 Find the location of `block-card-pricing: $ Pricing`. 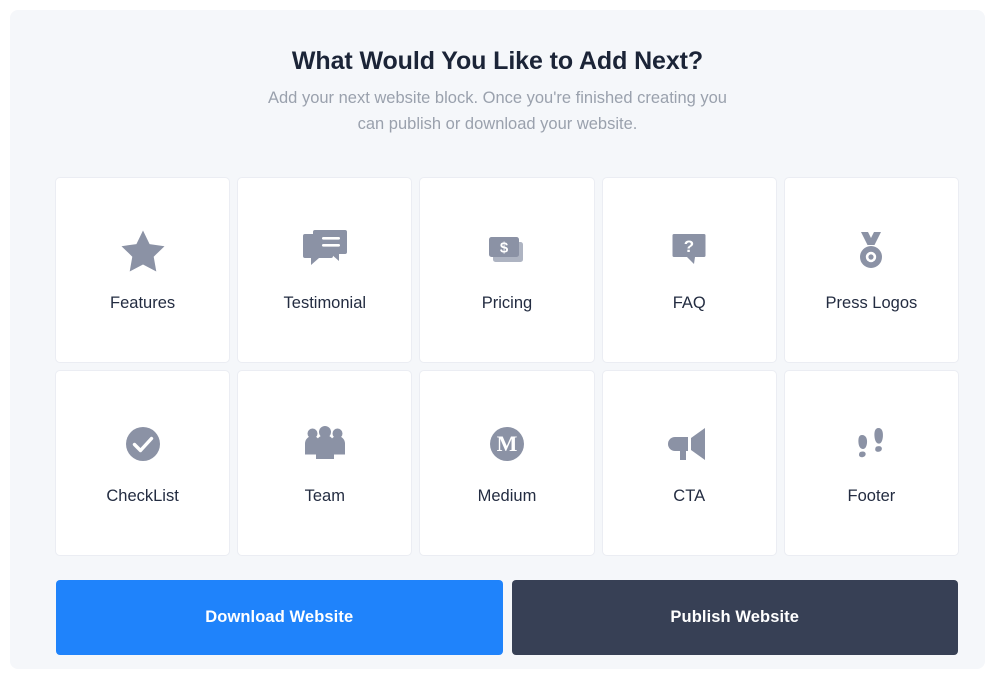

block-card-pricing: $ Pricing is located at coordinates (507, 270).